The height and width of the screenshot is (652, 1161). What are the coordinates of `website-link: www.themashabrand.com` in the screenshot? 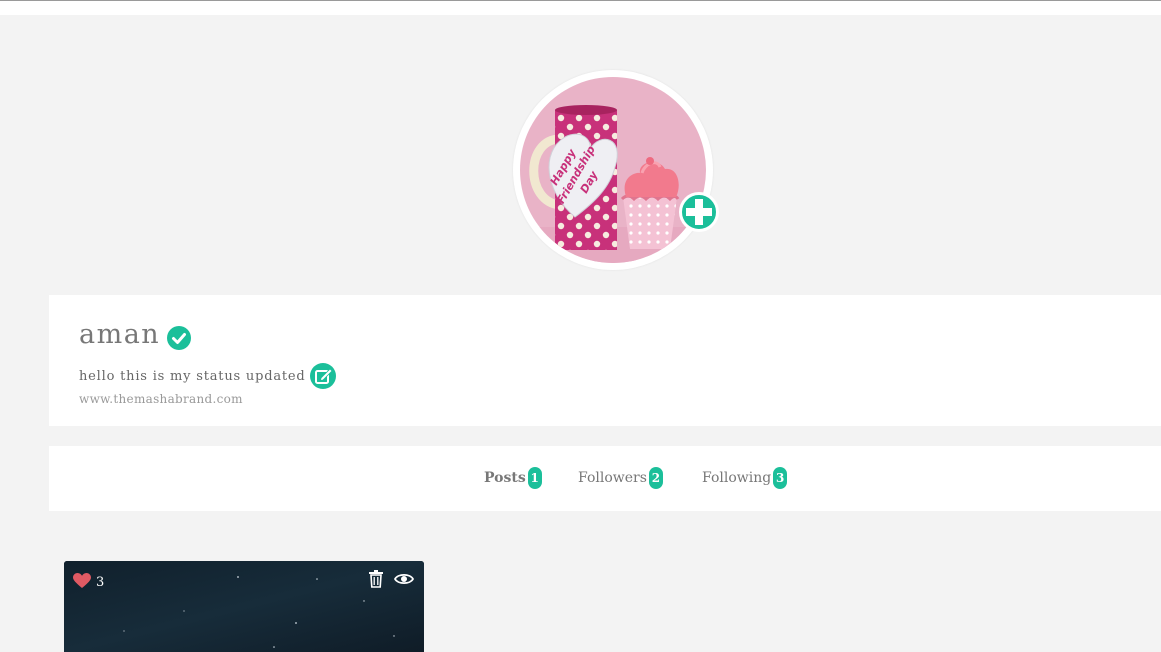 It's located at (161, 399).